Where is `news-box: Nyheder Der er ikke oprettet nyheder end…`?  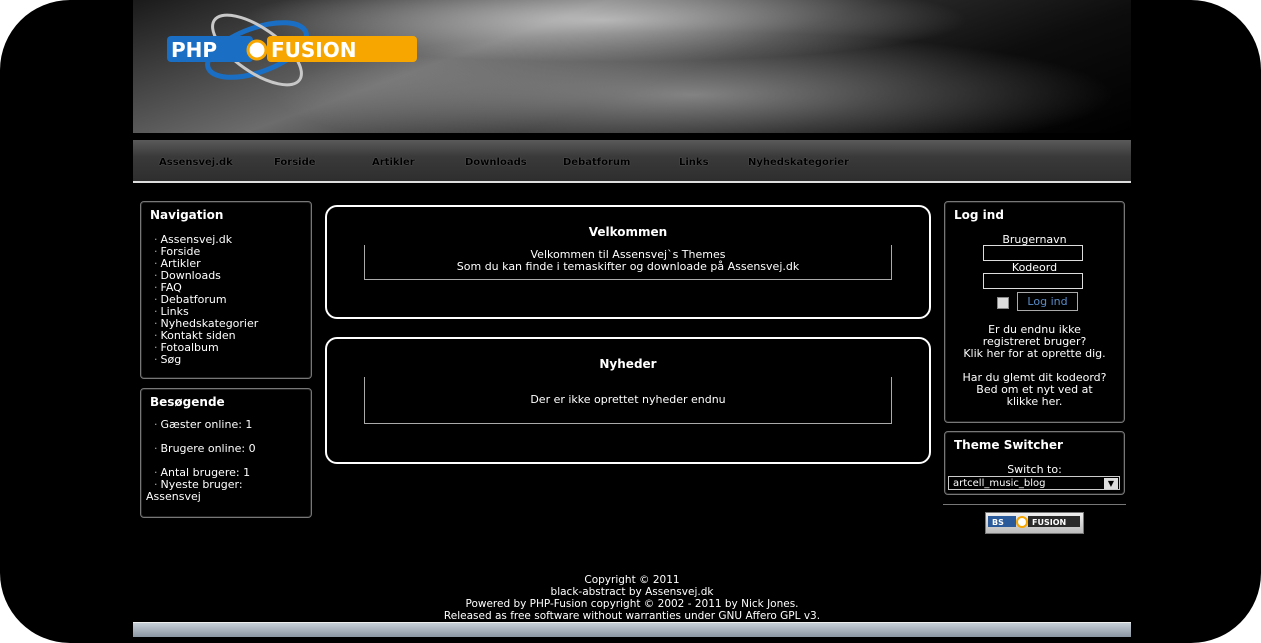 news-box: Nyheder Der er ikke oprettet nyheder end… is located at coordinates (628, 400).